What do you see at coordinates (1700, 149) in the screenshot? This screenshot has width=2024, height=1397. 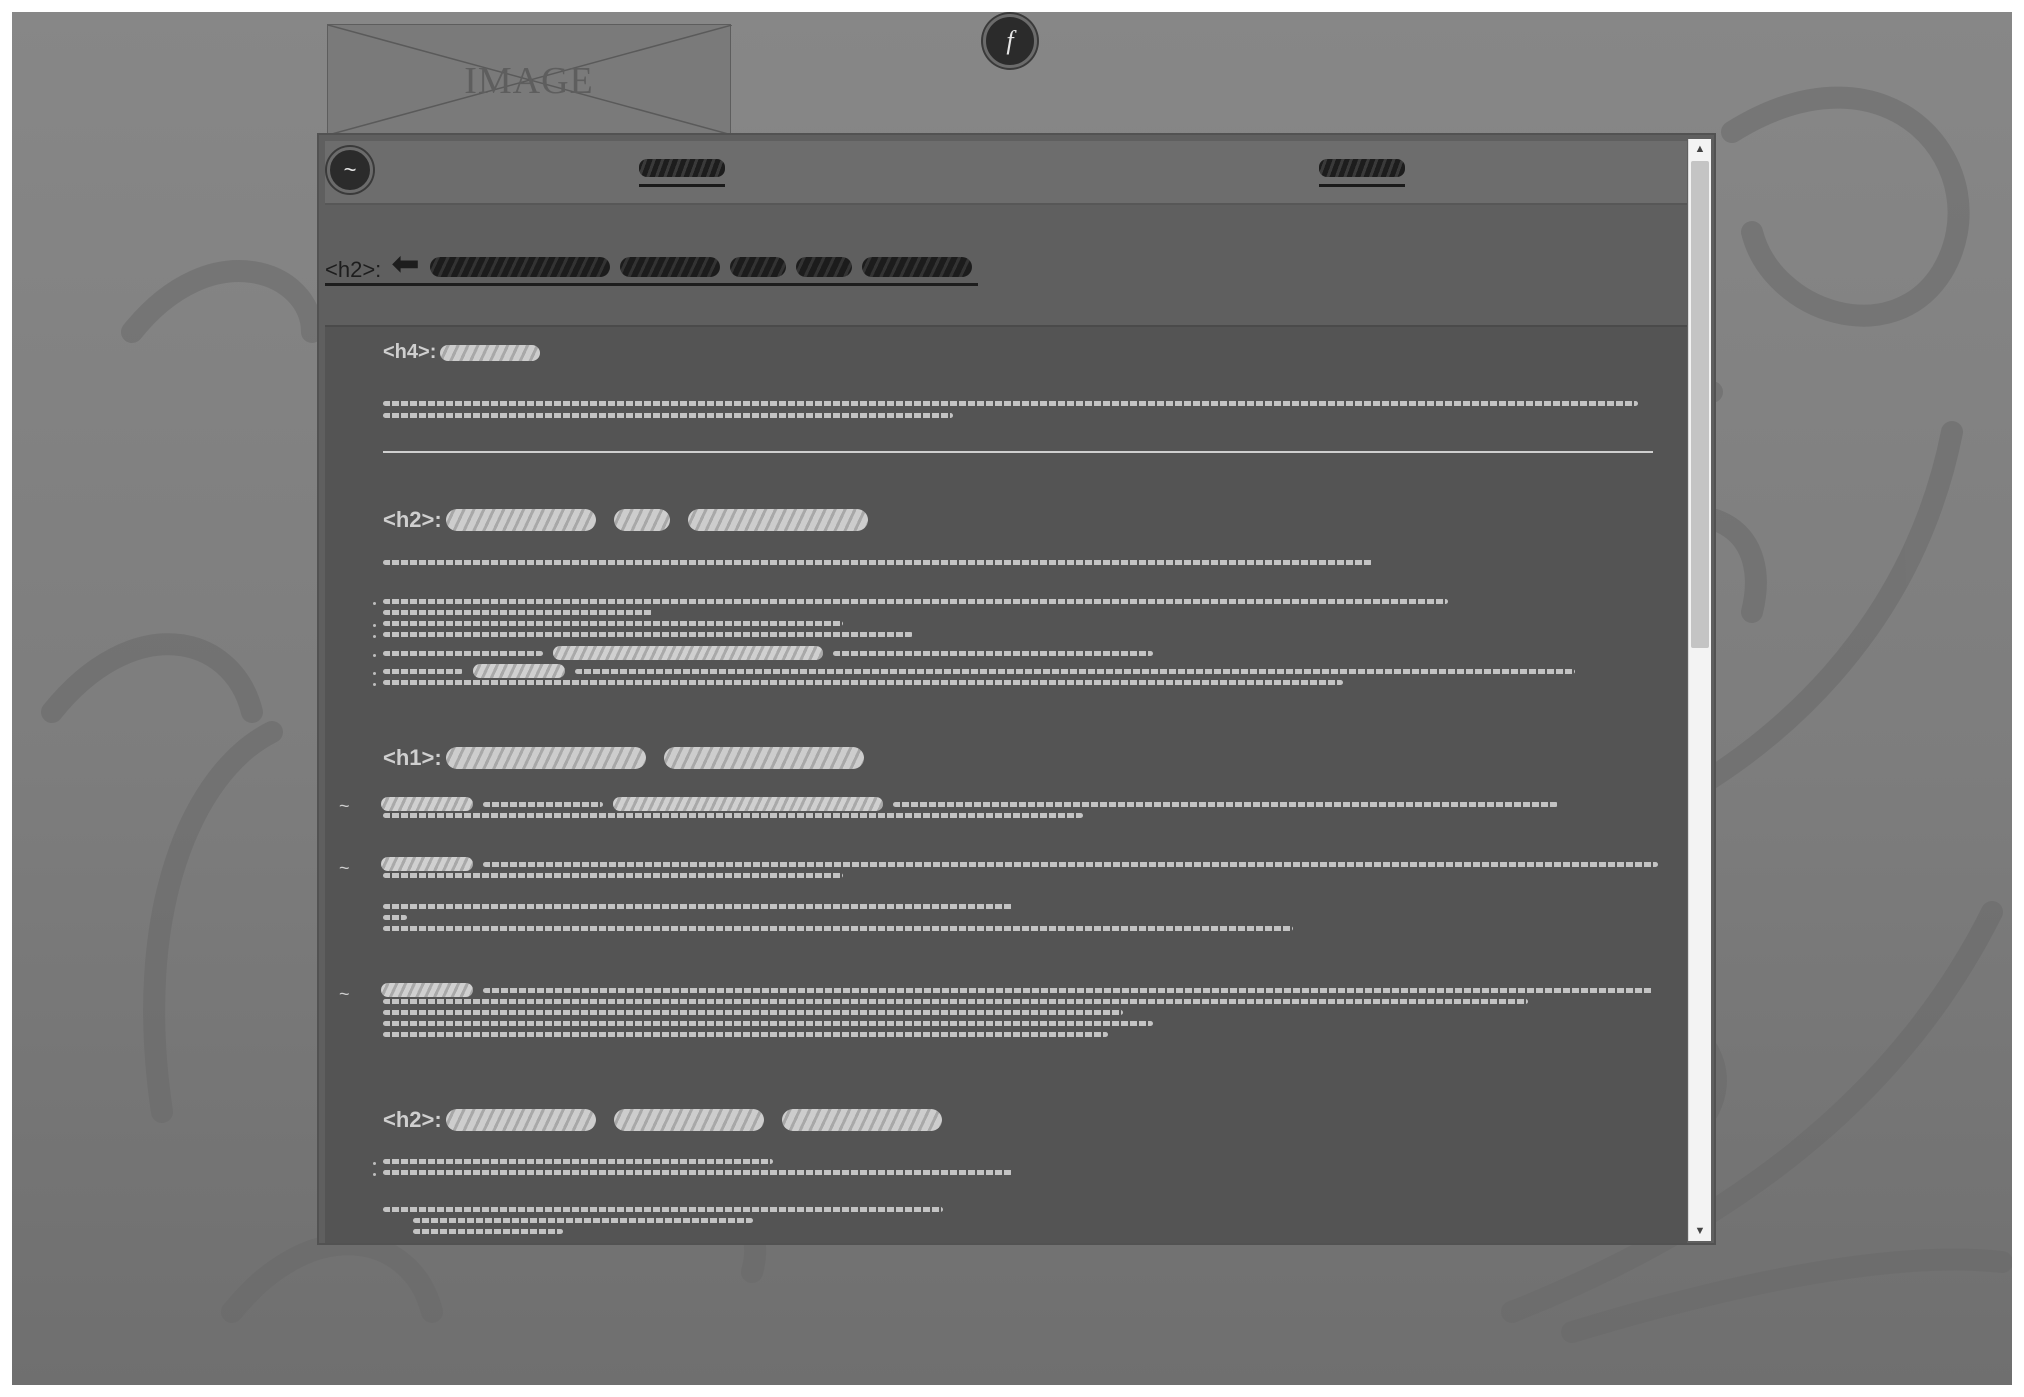 I see `scroll-up-arrow-icon: ▲` at bounding box center [1700, 149].